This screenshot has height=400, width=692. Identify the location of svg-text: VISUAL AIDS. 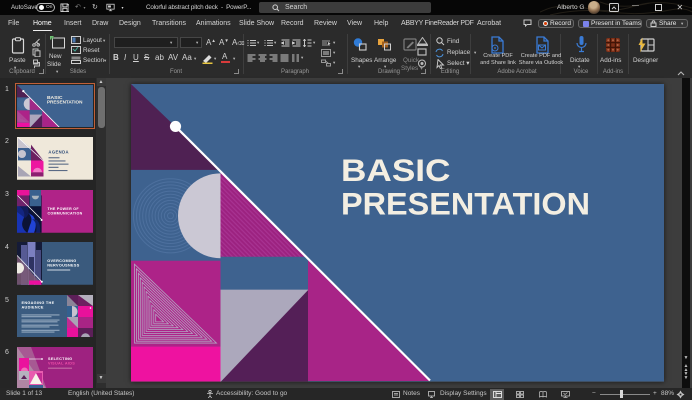
(61, 364).